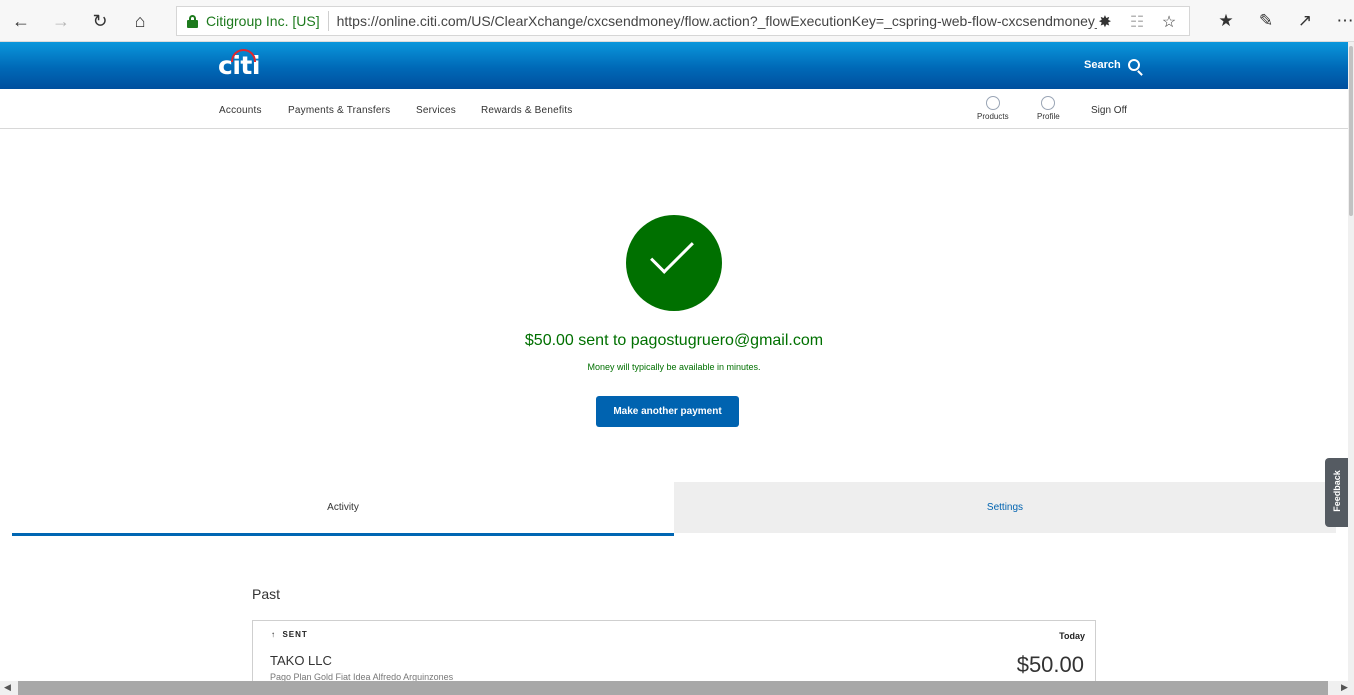  Describe the element at coordinates (295, 634) in the screenshot. I see `status-label: SENT` at that location.